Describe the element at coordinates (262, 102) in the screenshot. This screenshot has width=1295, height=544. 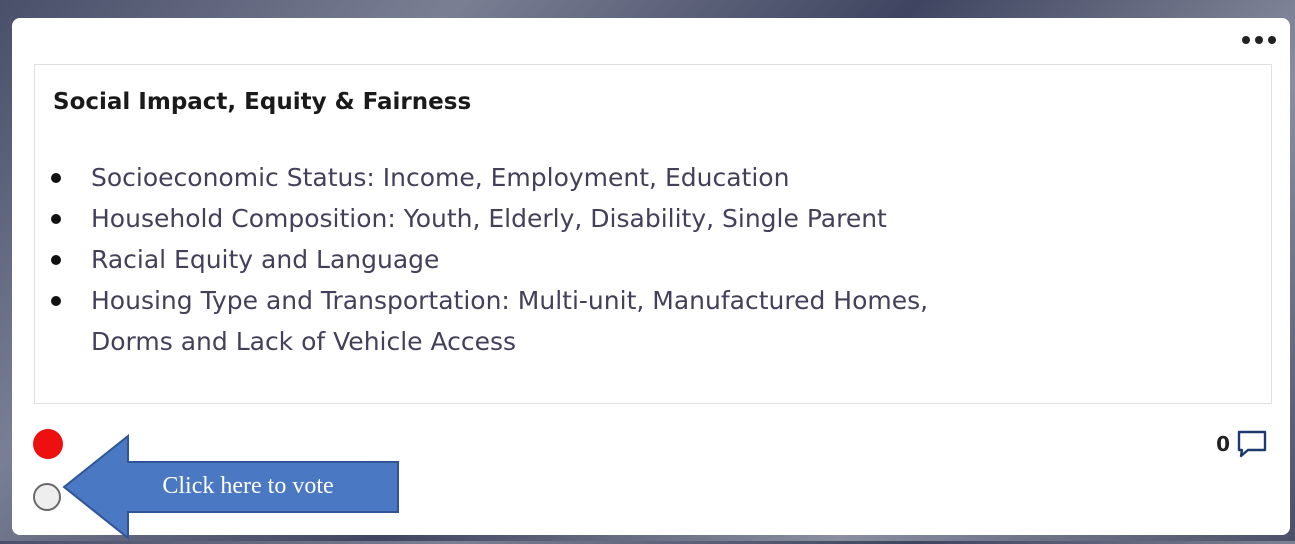
I see `card-title: Social Impact, Equity & Fairness` at that location.